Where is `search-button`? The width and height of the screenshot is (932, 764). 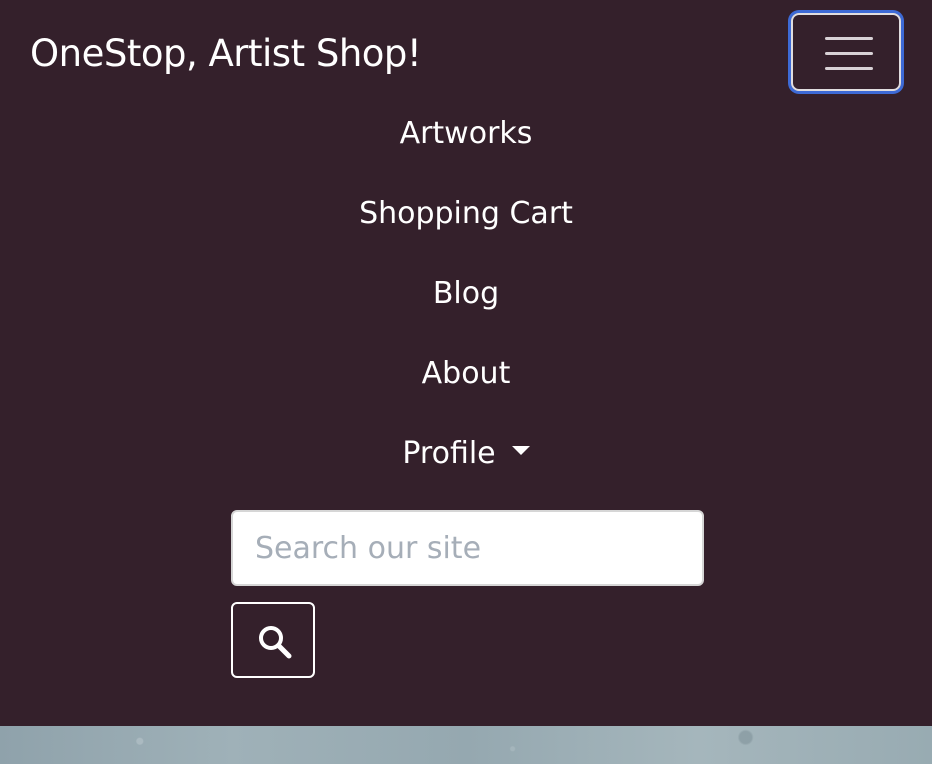
search-button is located at coordinates (273, 640).